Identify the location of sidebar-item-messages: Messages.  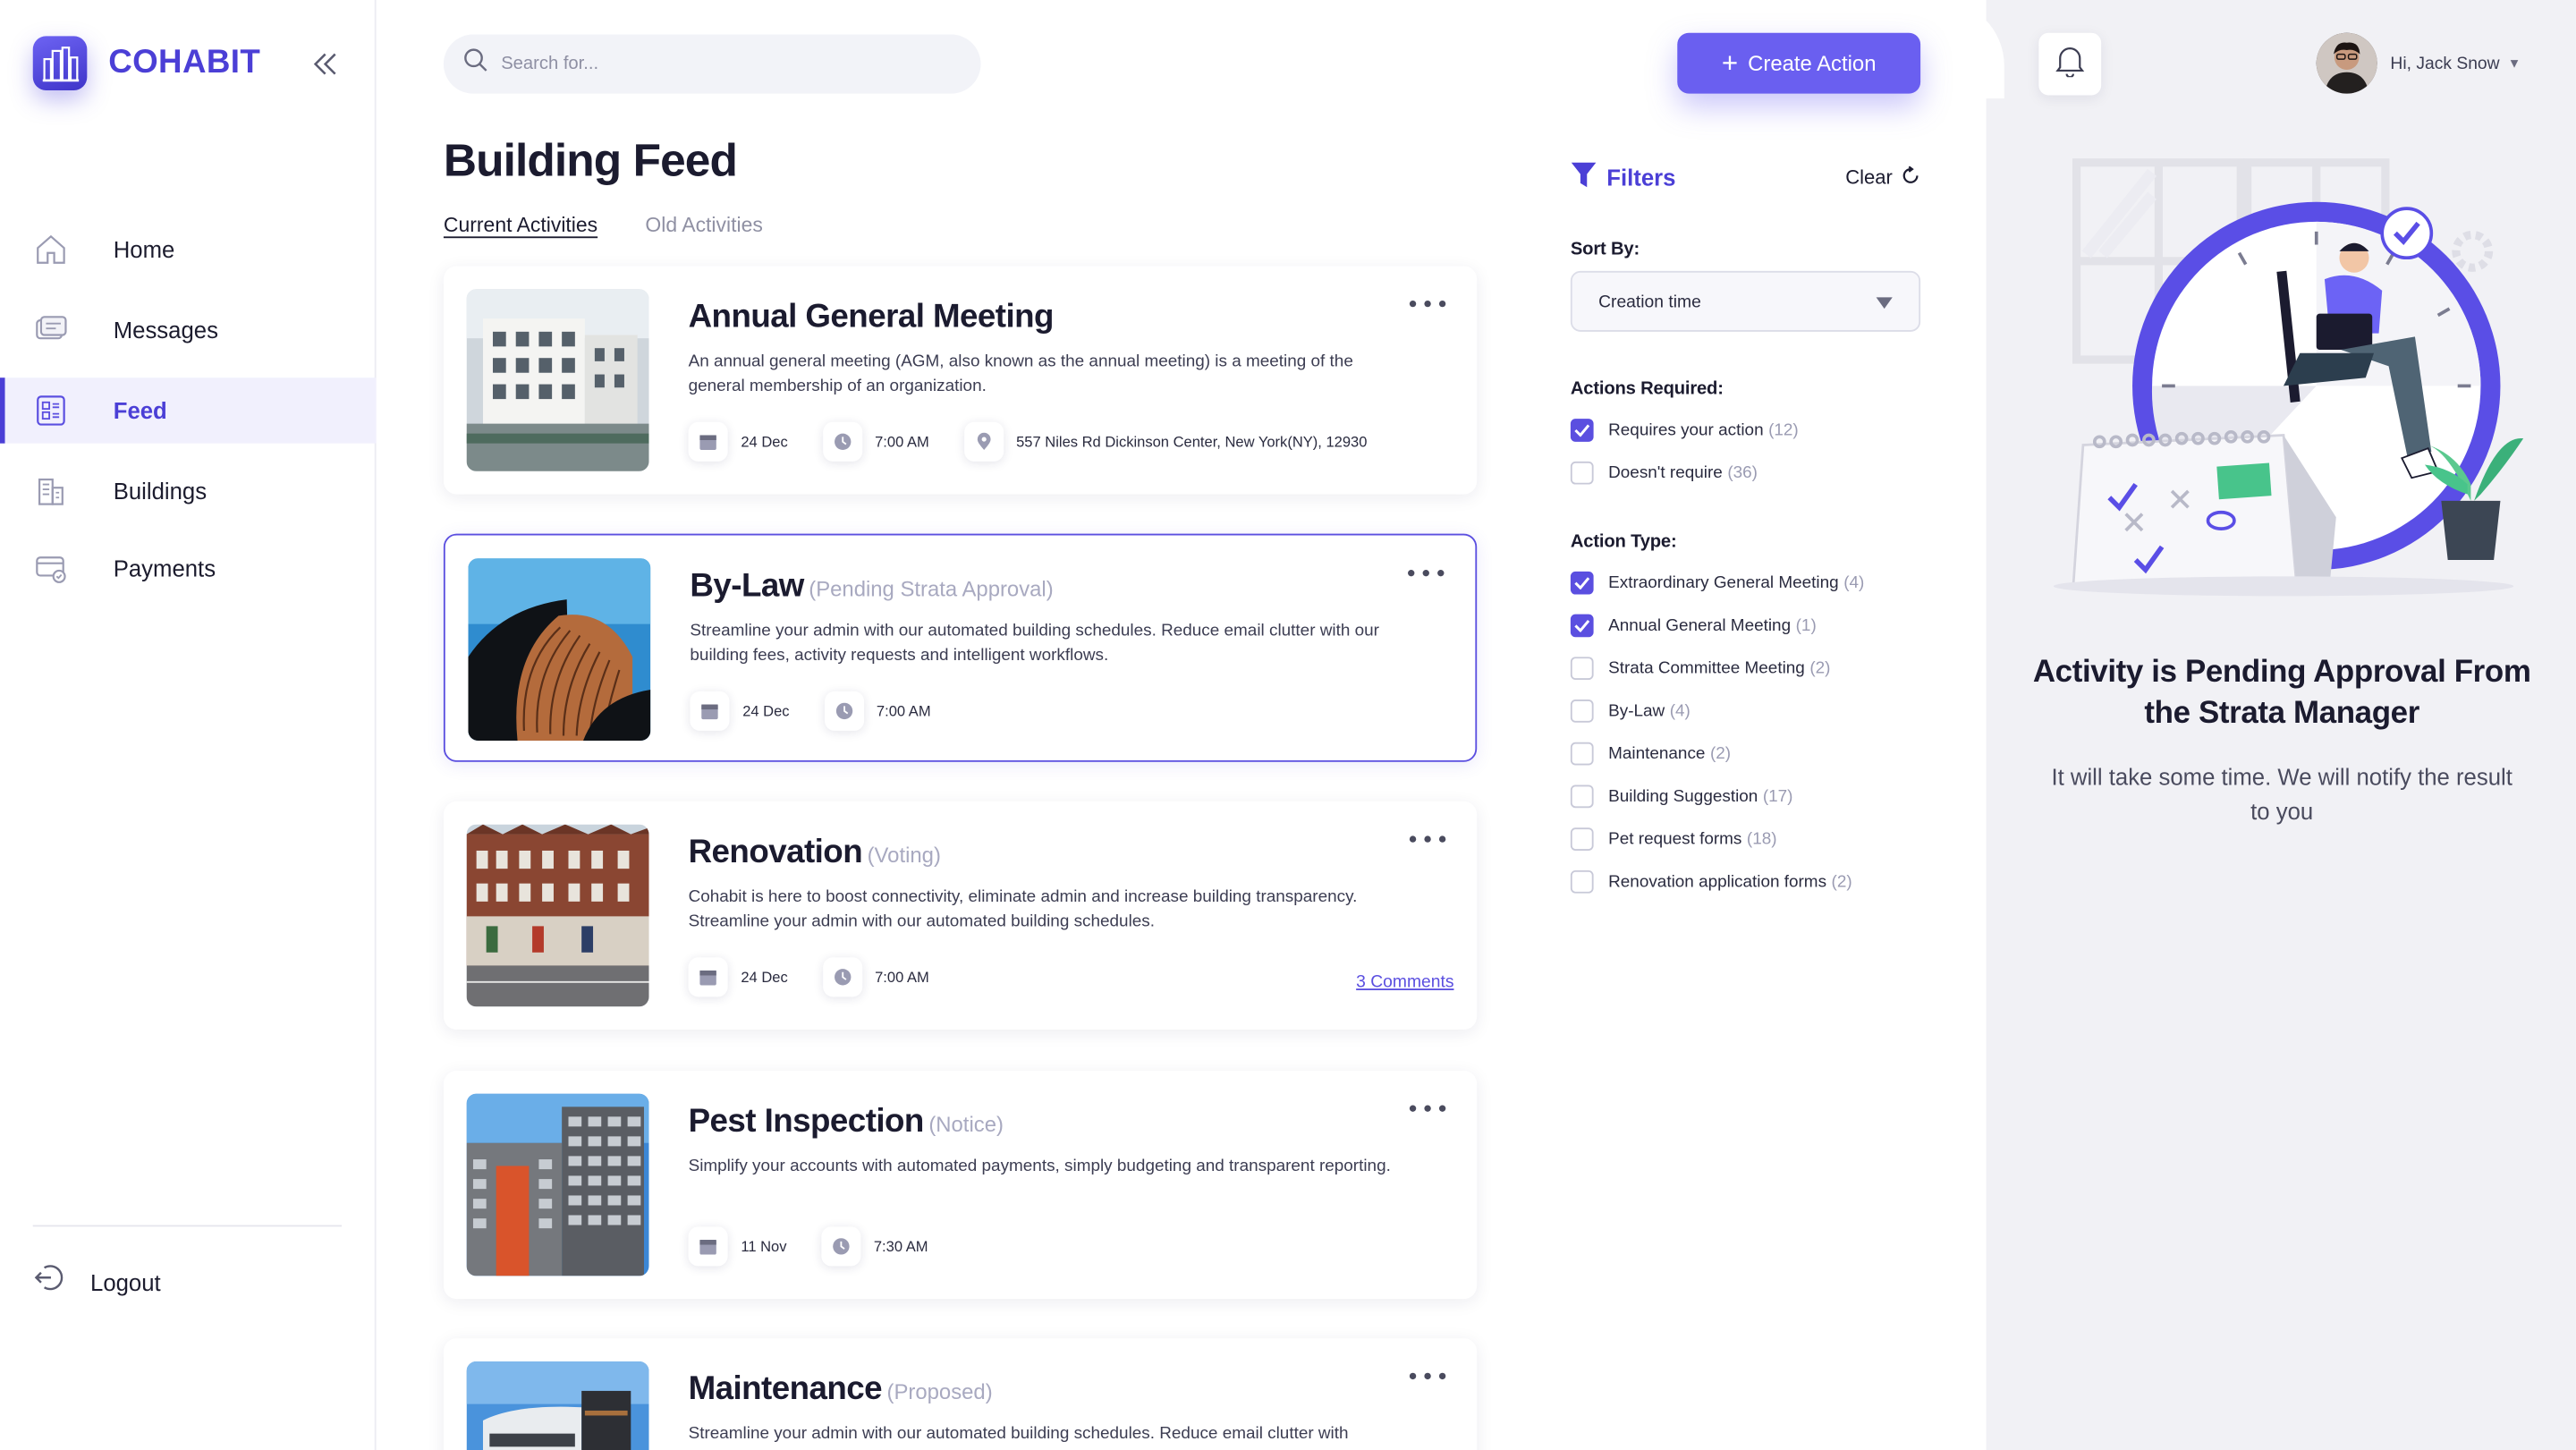
(188, 329).